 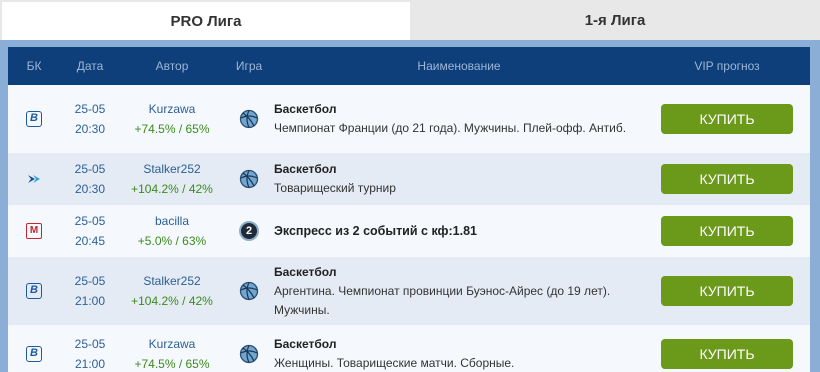 I want to click on author-cell: bacilla +5.0% / 63%, so click(x=172, y=231).